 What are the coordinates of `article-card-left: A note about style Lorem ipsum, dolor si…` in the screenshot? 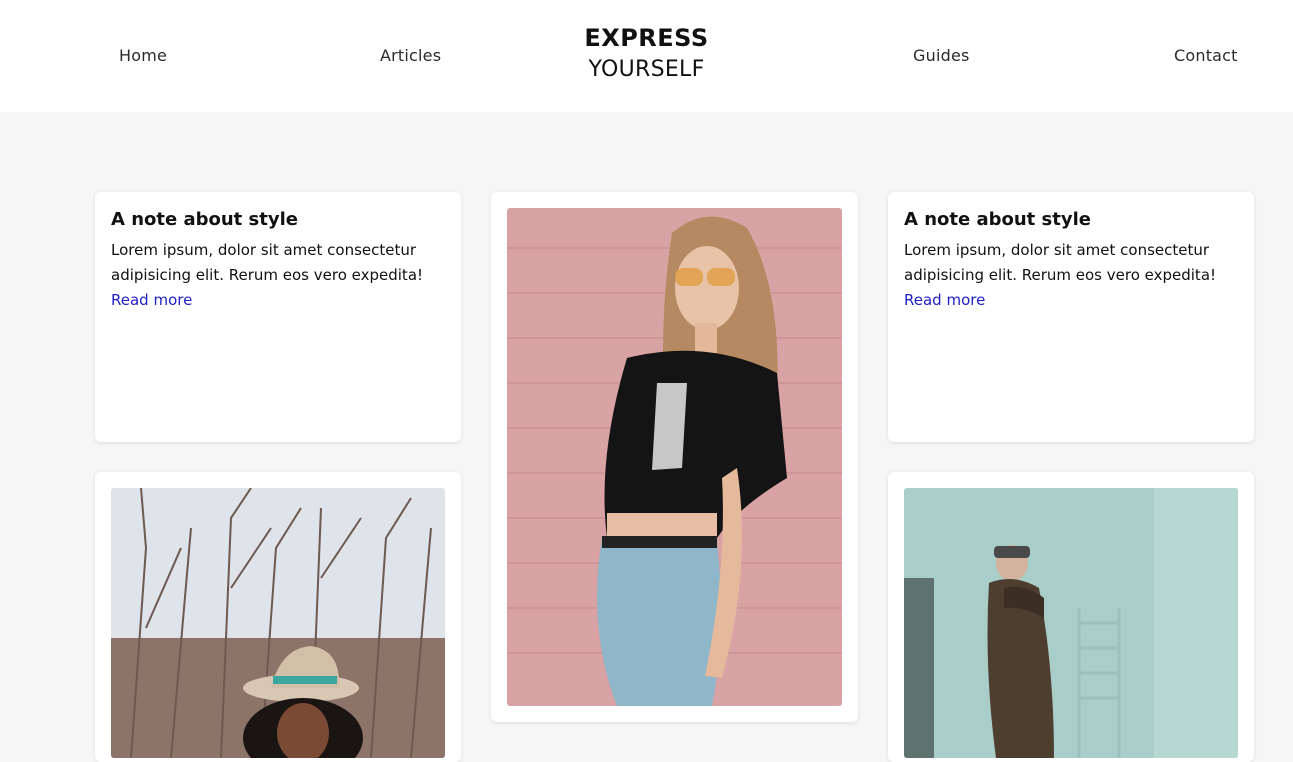 It's located at (278, 317).